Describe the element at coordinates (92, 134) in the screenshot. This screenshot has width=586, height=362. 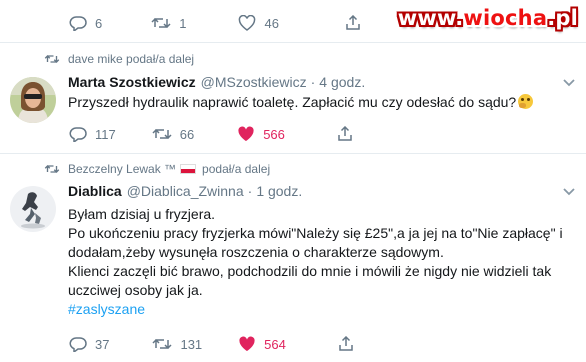
I see `reply-button: 117` at that location.